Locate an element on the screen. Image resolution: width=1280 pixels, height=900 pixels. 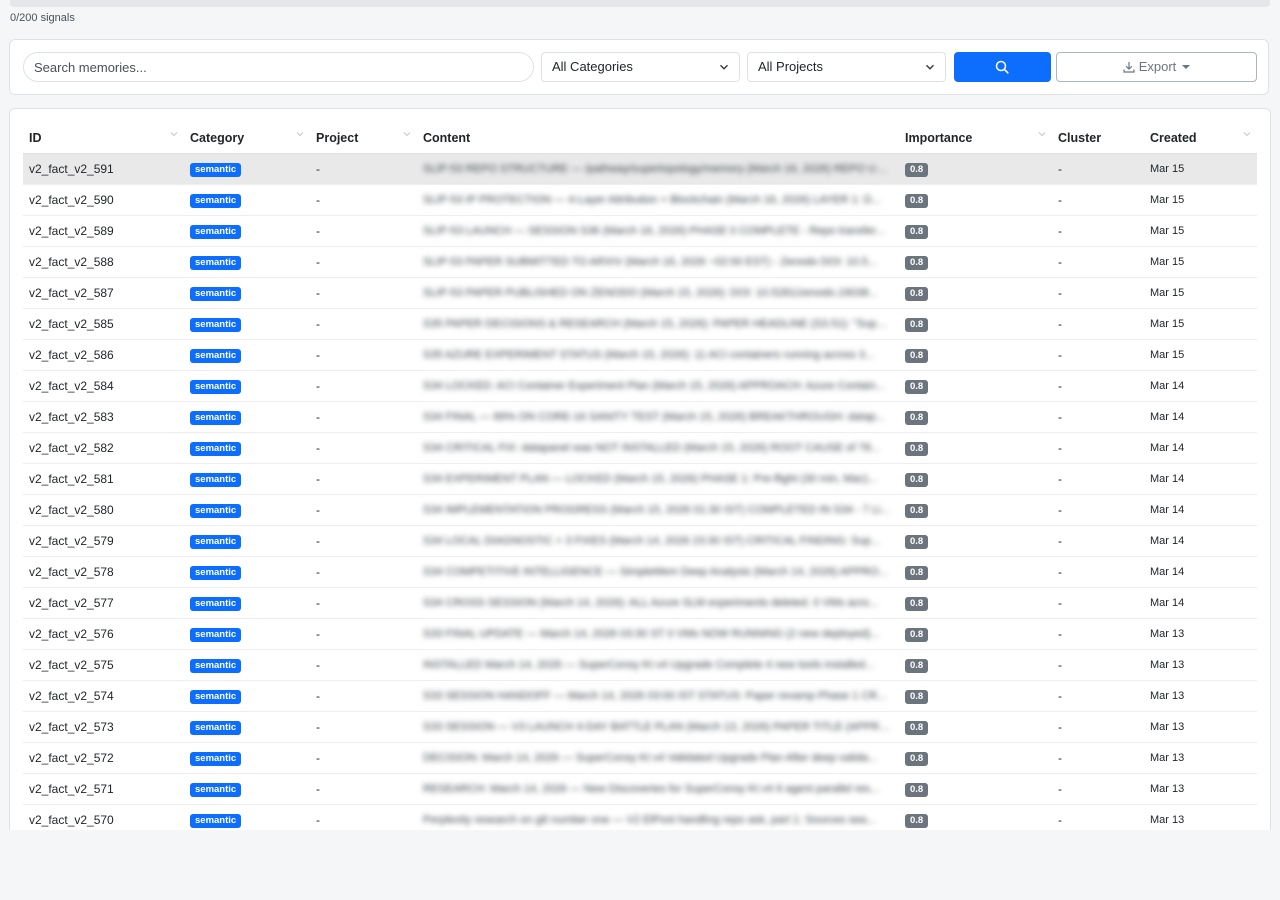
row-id-text: v2_fact_v2_584 is located at coordinates (71, 386).